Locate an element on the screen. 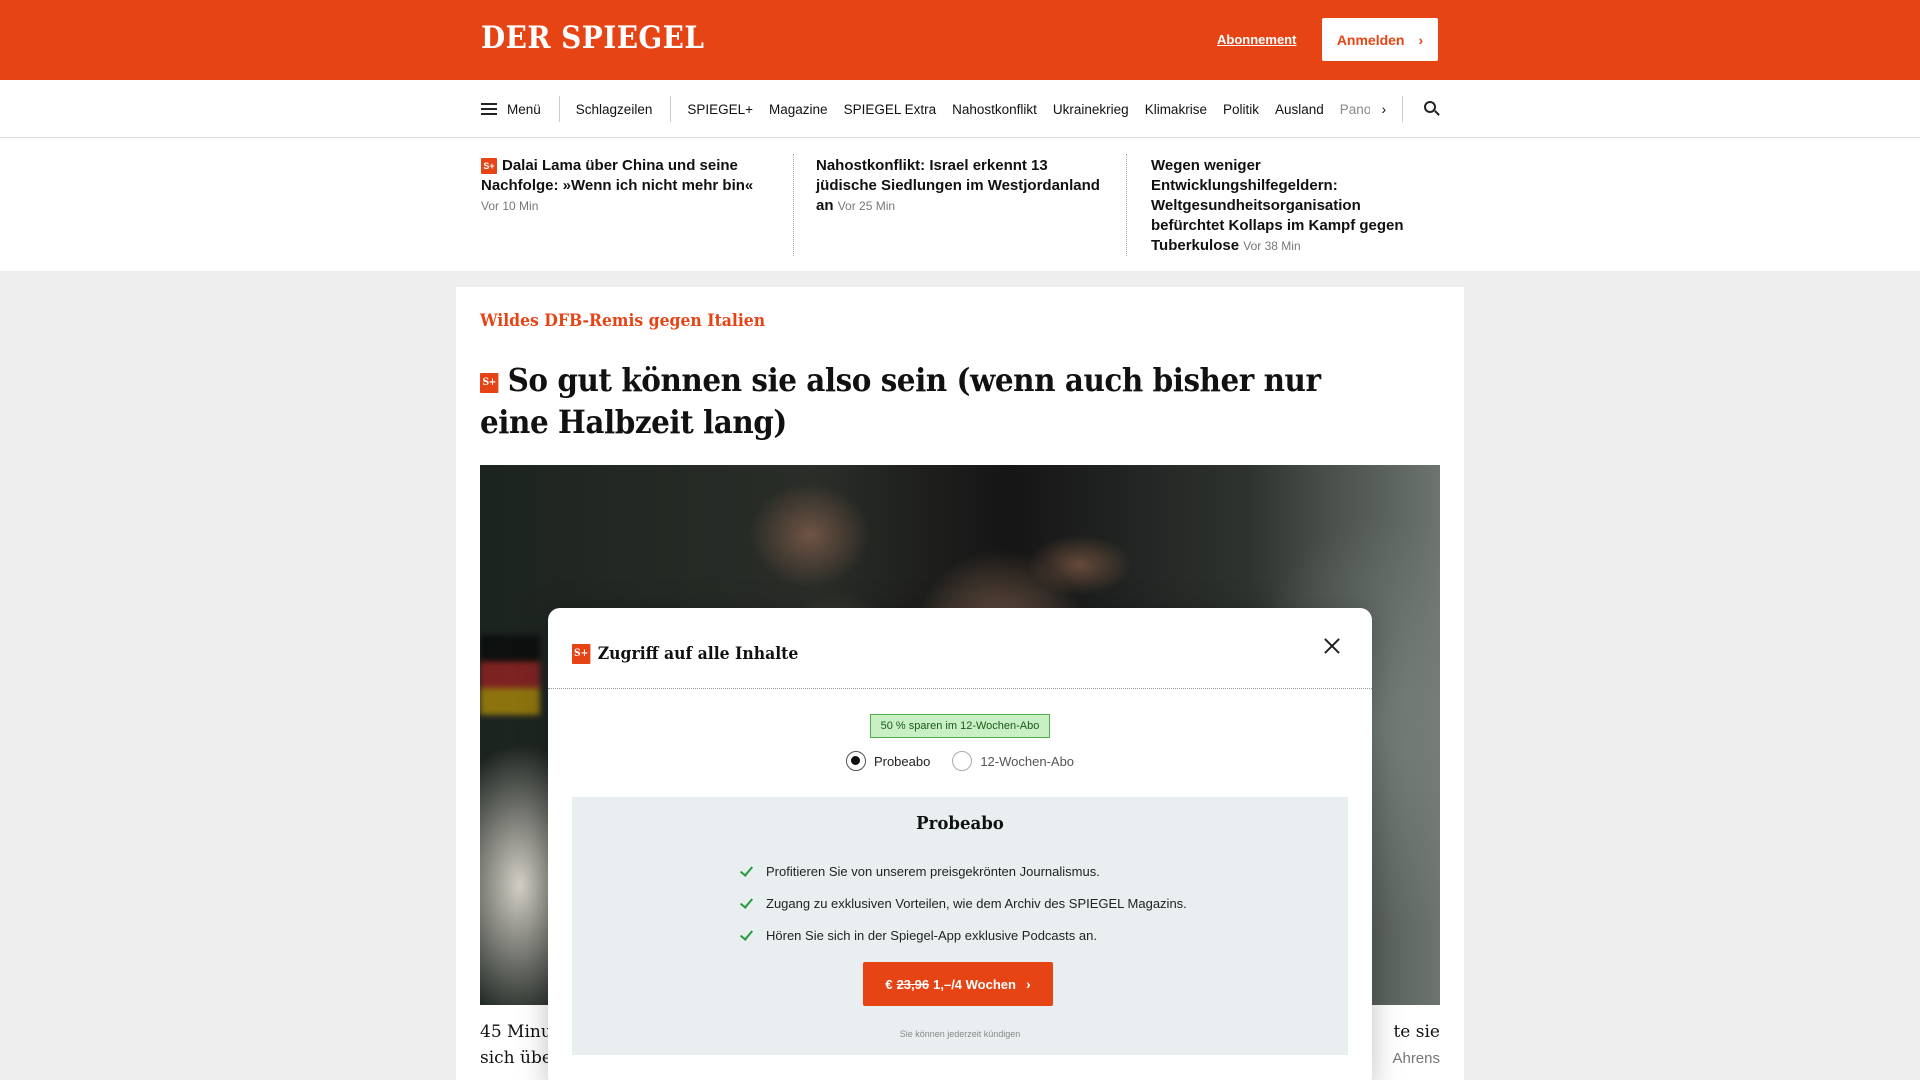 This screenshot has width=1920, height=1080. cta-currency: € is located at coordinates (889, 984).